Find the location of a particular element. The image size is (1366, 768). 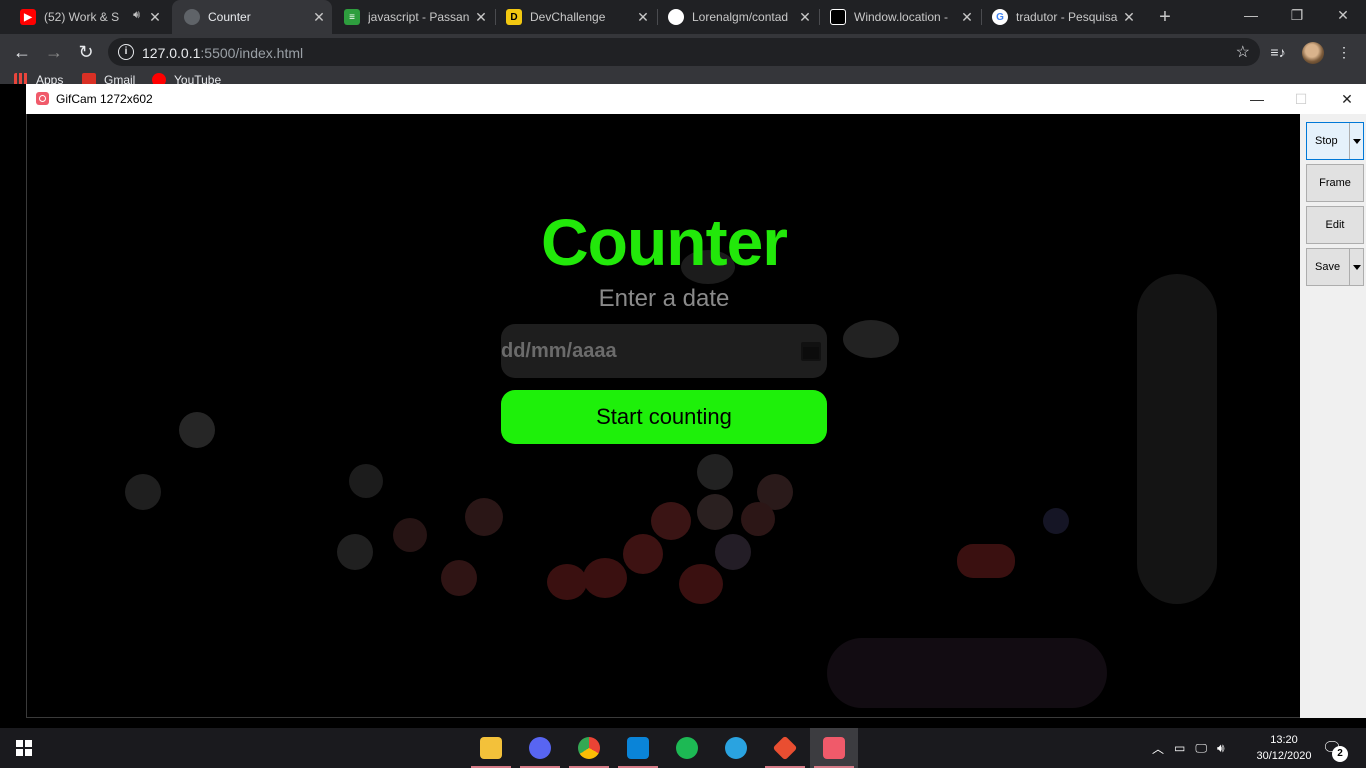

close-window-button: ✕ is located at coordinates (1343, 16).